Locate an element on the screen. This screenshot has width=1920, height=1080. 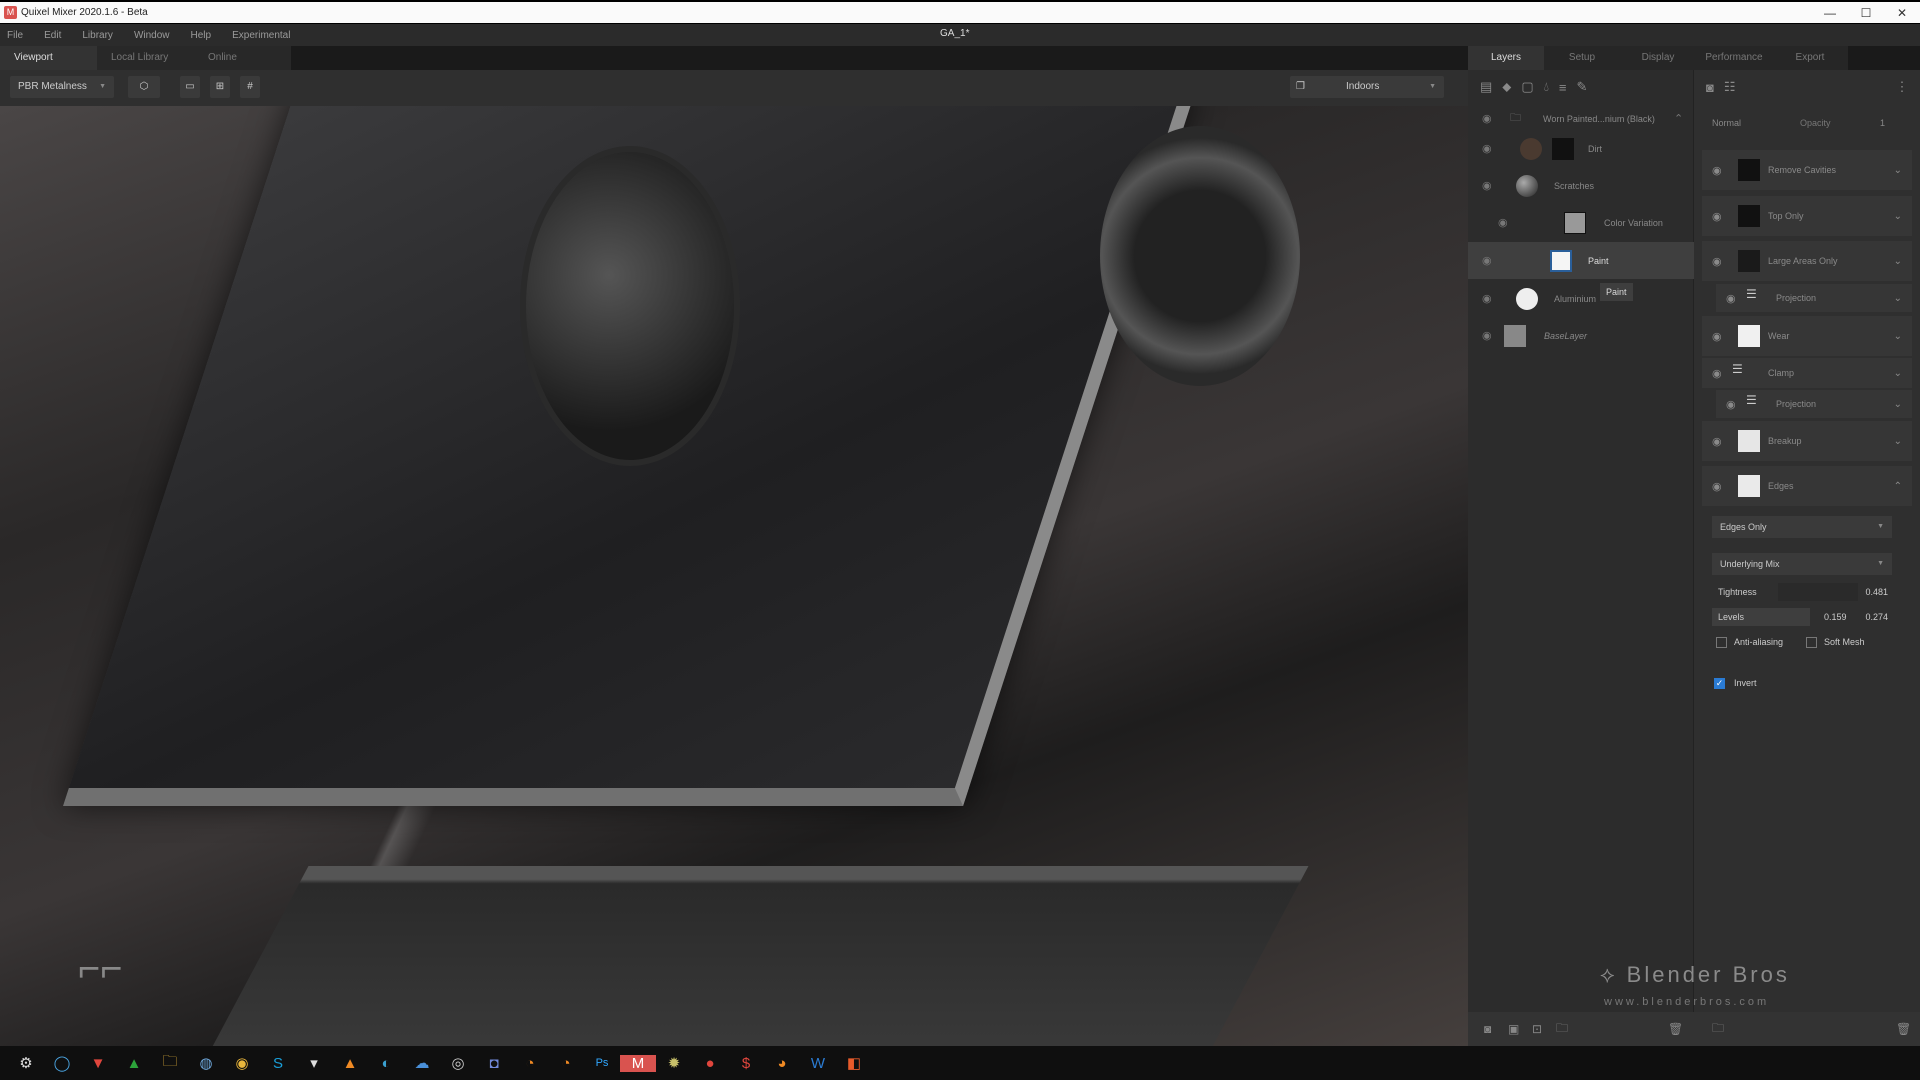
globe-icon: ◍ is located at coordinates (206, 1063).